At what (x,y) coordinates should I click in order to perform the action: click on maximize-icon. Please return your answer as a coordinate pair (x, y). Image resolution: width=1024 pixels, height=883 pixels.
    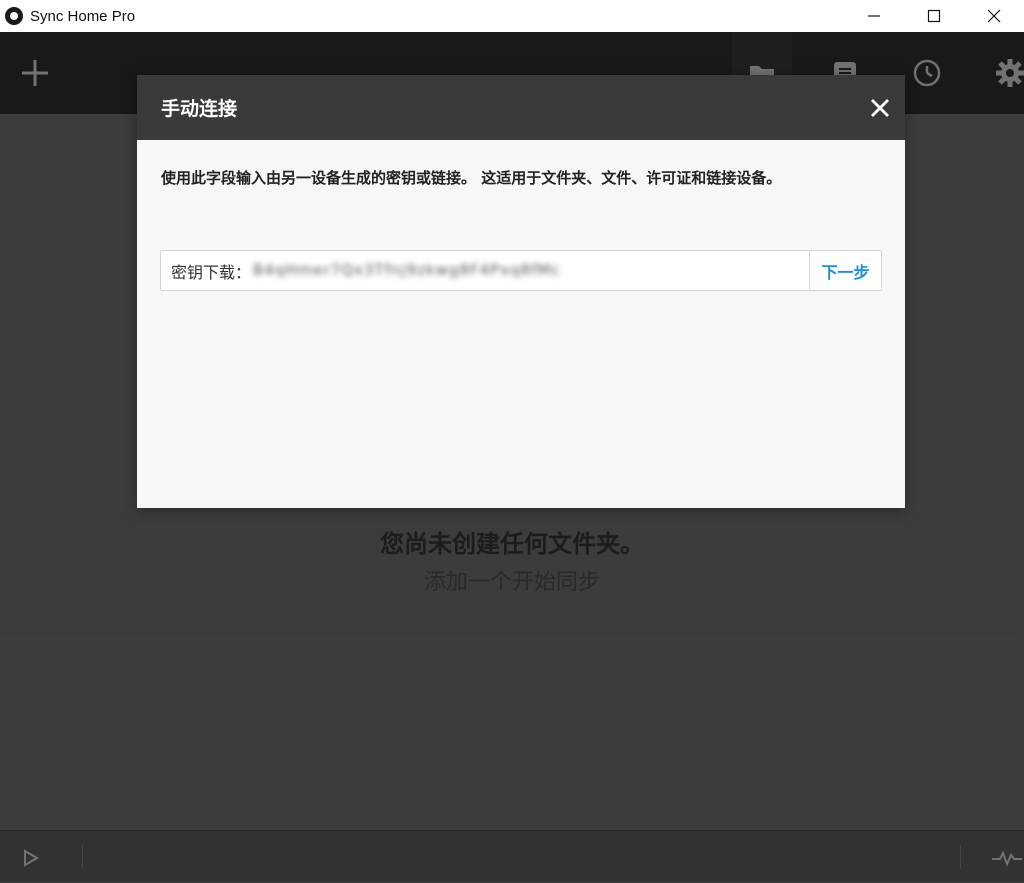
    Looking at the image, I should click on (934, 16).